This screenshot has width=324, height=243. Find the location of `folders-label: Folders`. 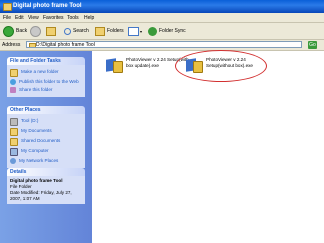

folders-label: Folders is located at coordinates (115, 31).